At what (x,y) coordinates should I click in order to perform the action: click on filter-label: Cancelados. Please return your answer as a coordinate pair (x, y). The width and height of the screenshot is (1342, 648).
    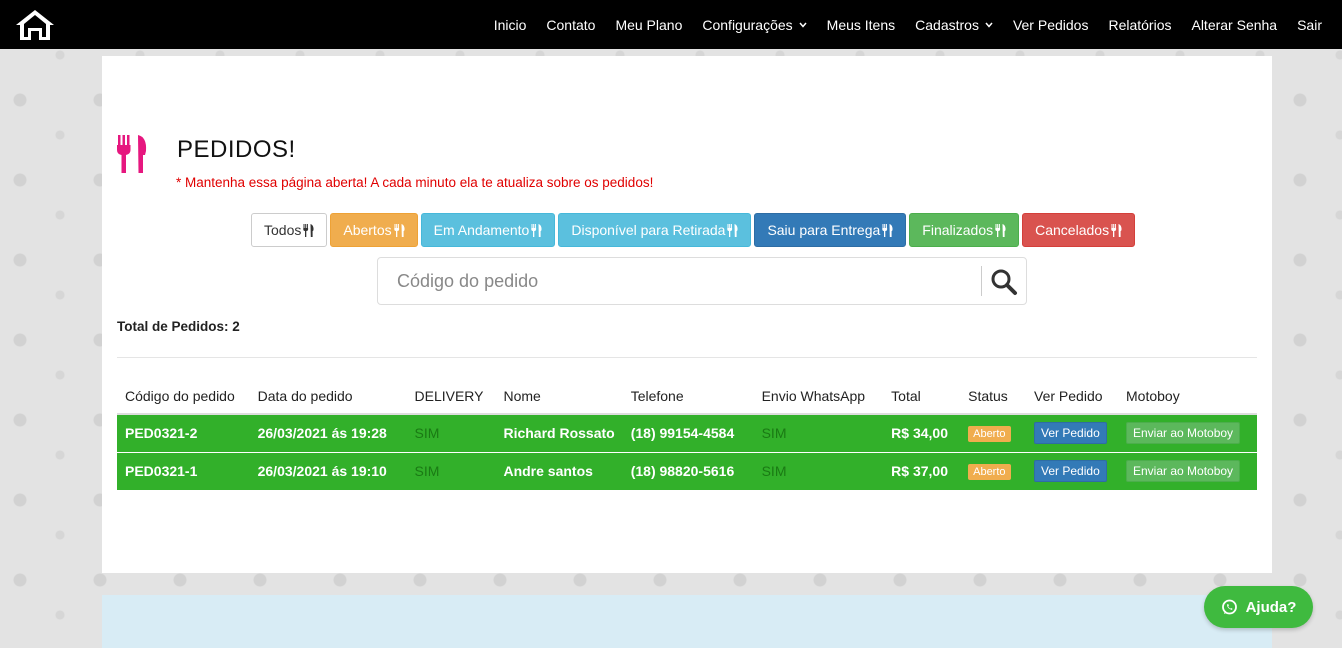
    Looking at the image, I should click on (1072, 230).